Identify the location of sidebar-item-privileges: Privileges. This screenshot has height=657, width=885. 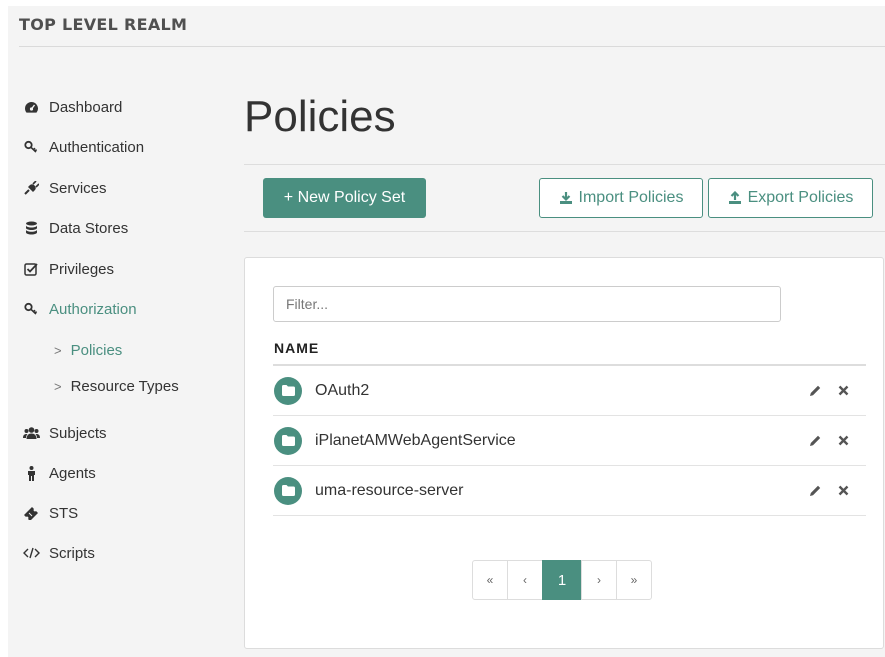
(68, 269).